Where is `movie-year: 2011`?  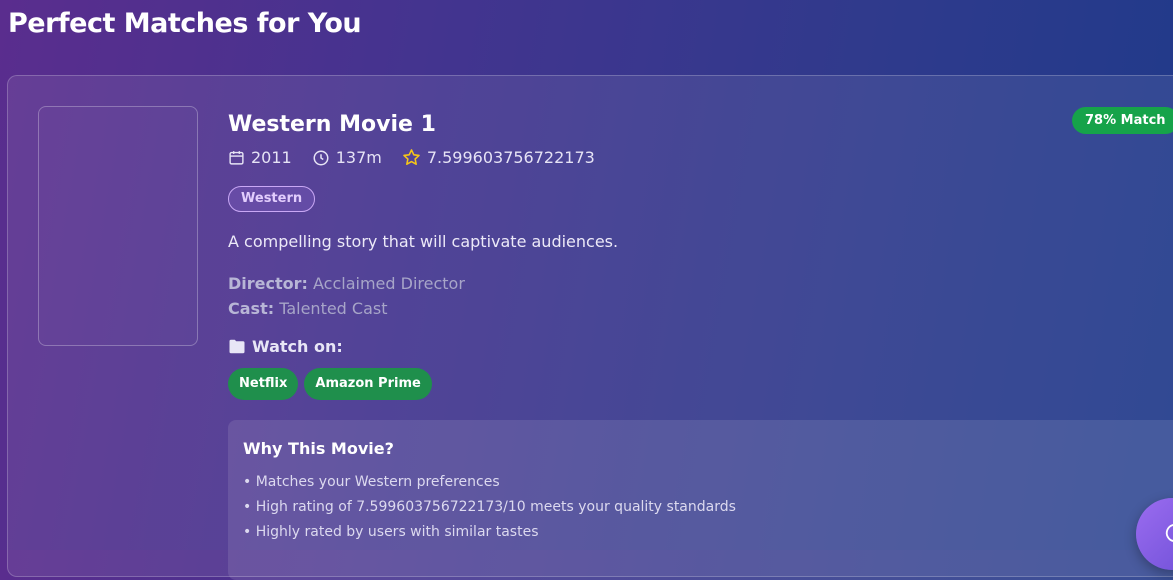 movie-year: 2011 is located at coordinates (260, 157).